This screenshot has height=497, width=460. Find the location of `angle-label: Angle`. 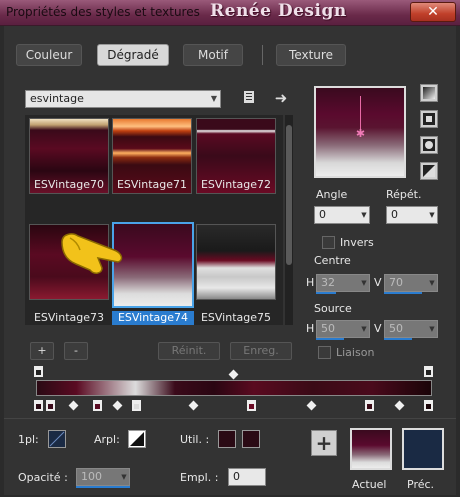

angle-label: Angle is located at coordinates (332, 194).